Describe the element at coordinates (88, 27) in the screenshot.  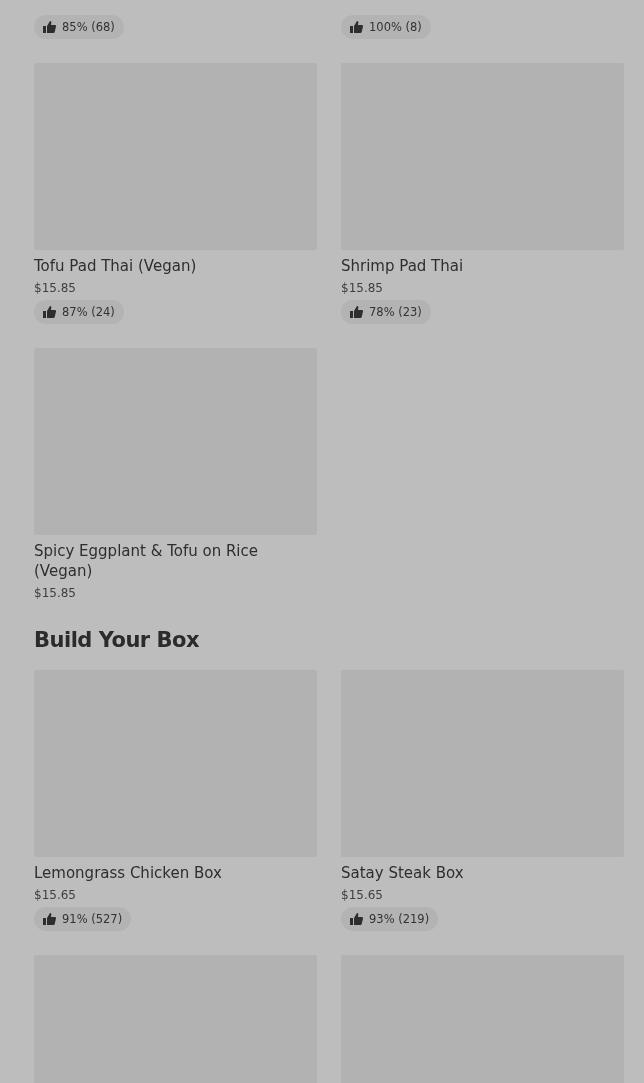
I see `rating-text: 85% (68)` at that location.